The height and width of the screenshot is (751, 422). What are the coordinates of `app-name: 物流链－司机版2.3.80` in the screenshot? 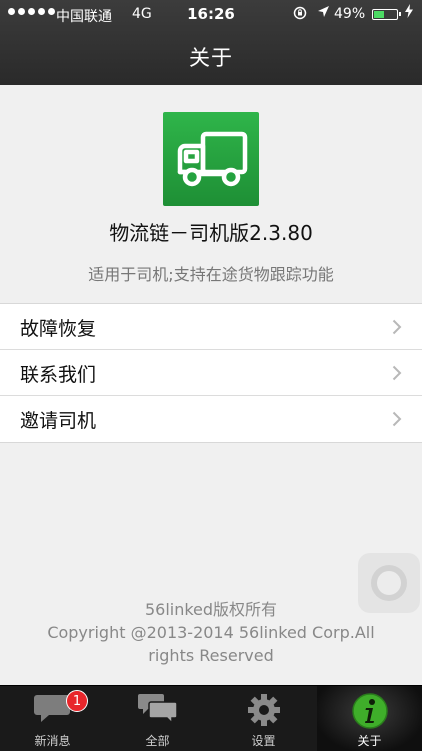 It's located at (211, 233).